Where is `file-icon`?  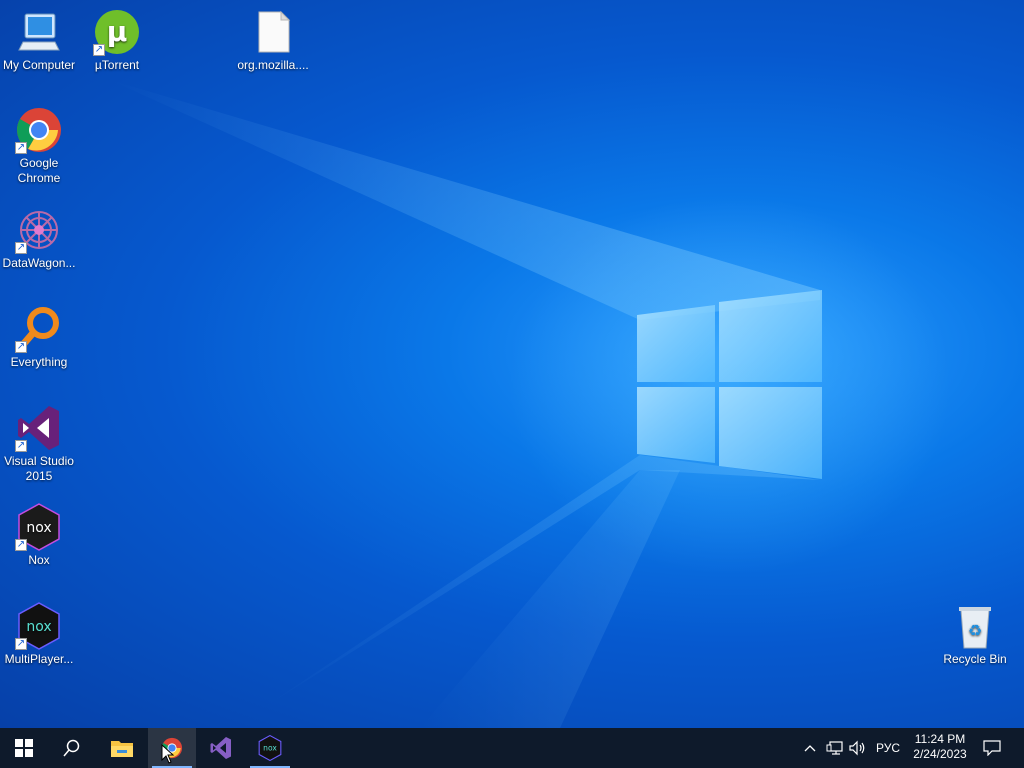
file-icon is located at coordinates (273, 32).